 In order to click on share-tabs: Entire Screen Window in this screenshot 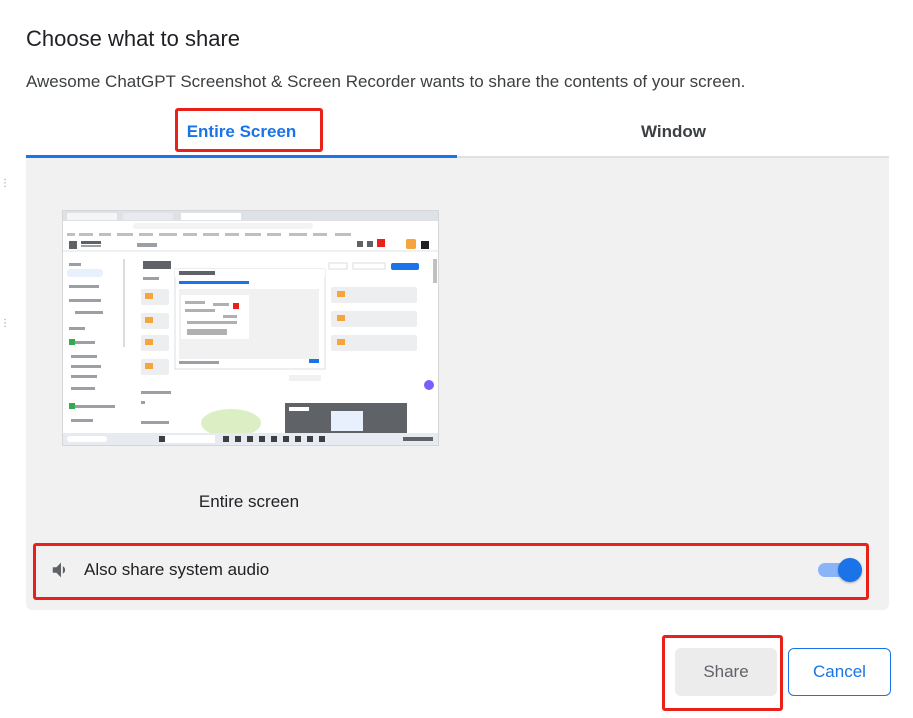, I will do `click(457, 134)`.